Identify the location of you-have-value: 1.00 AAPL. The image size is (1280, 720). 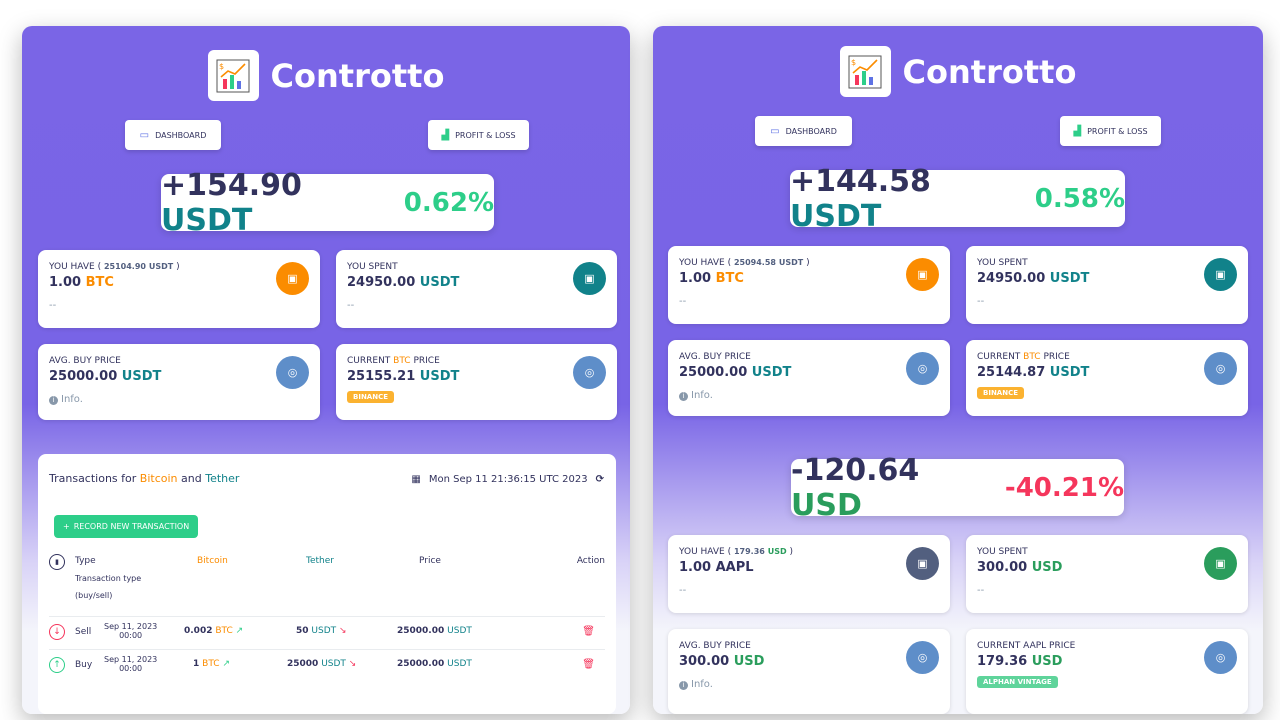
(716, 567).